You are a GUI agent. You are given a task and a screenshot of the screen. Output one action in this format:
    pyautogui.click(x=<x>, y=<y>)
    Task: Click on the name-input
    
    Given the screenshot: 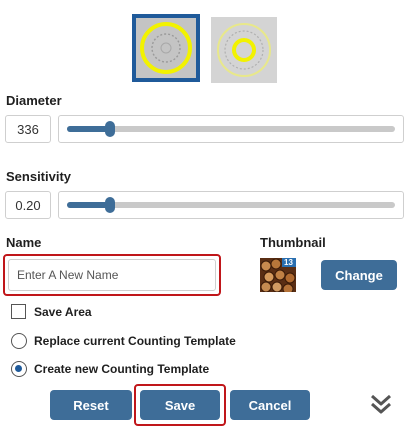 What is the action you would take?
    pyautogui.click(x=112, y=275)
    